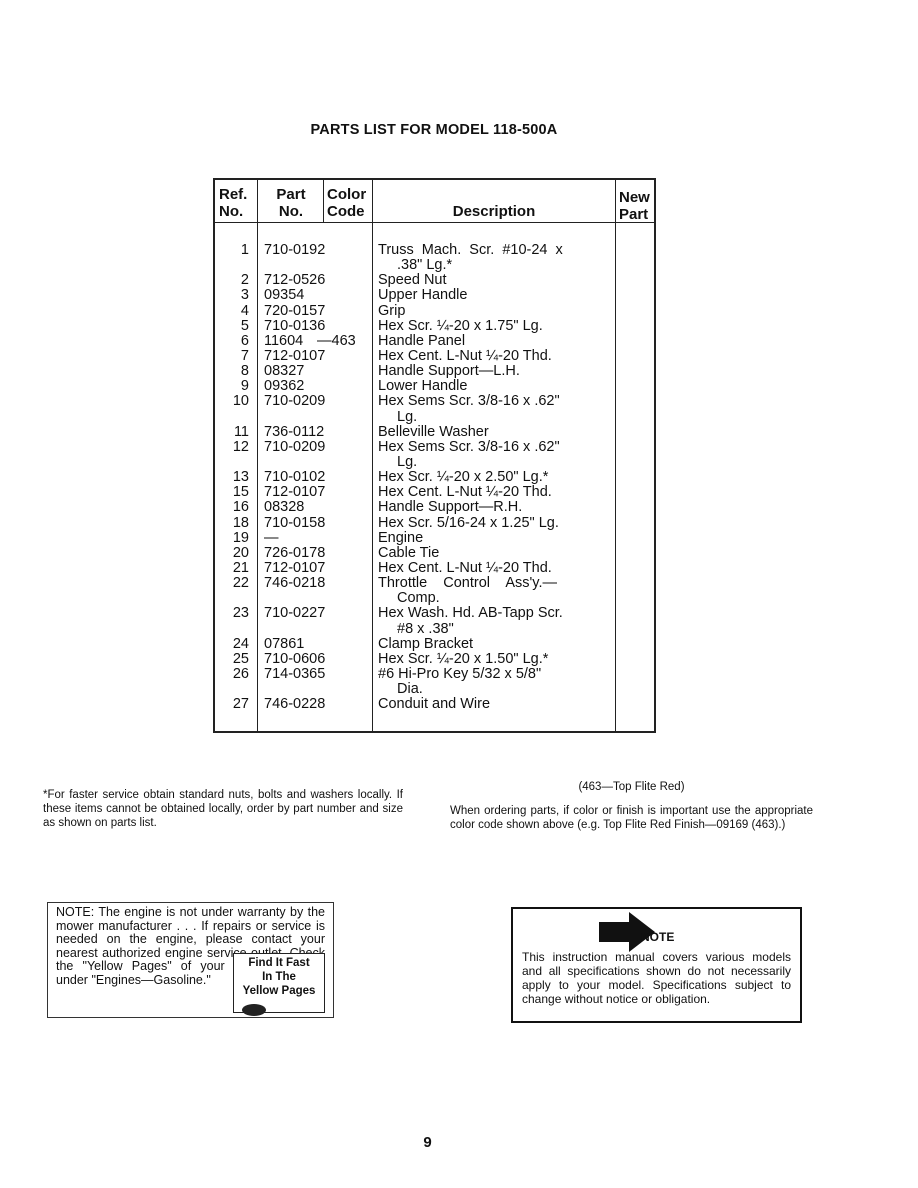 The height and width of the screenshot is (1188, 918). I want to click on ref-number: 1, so click(244, 250).